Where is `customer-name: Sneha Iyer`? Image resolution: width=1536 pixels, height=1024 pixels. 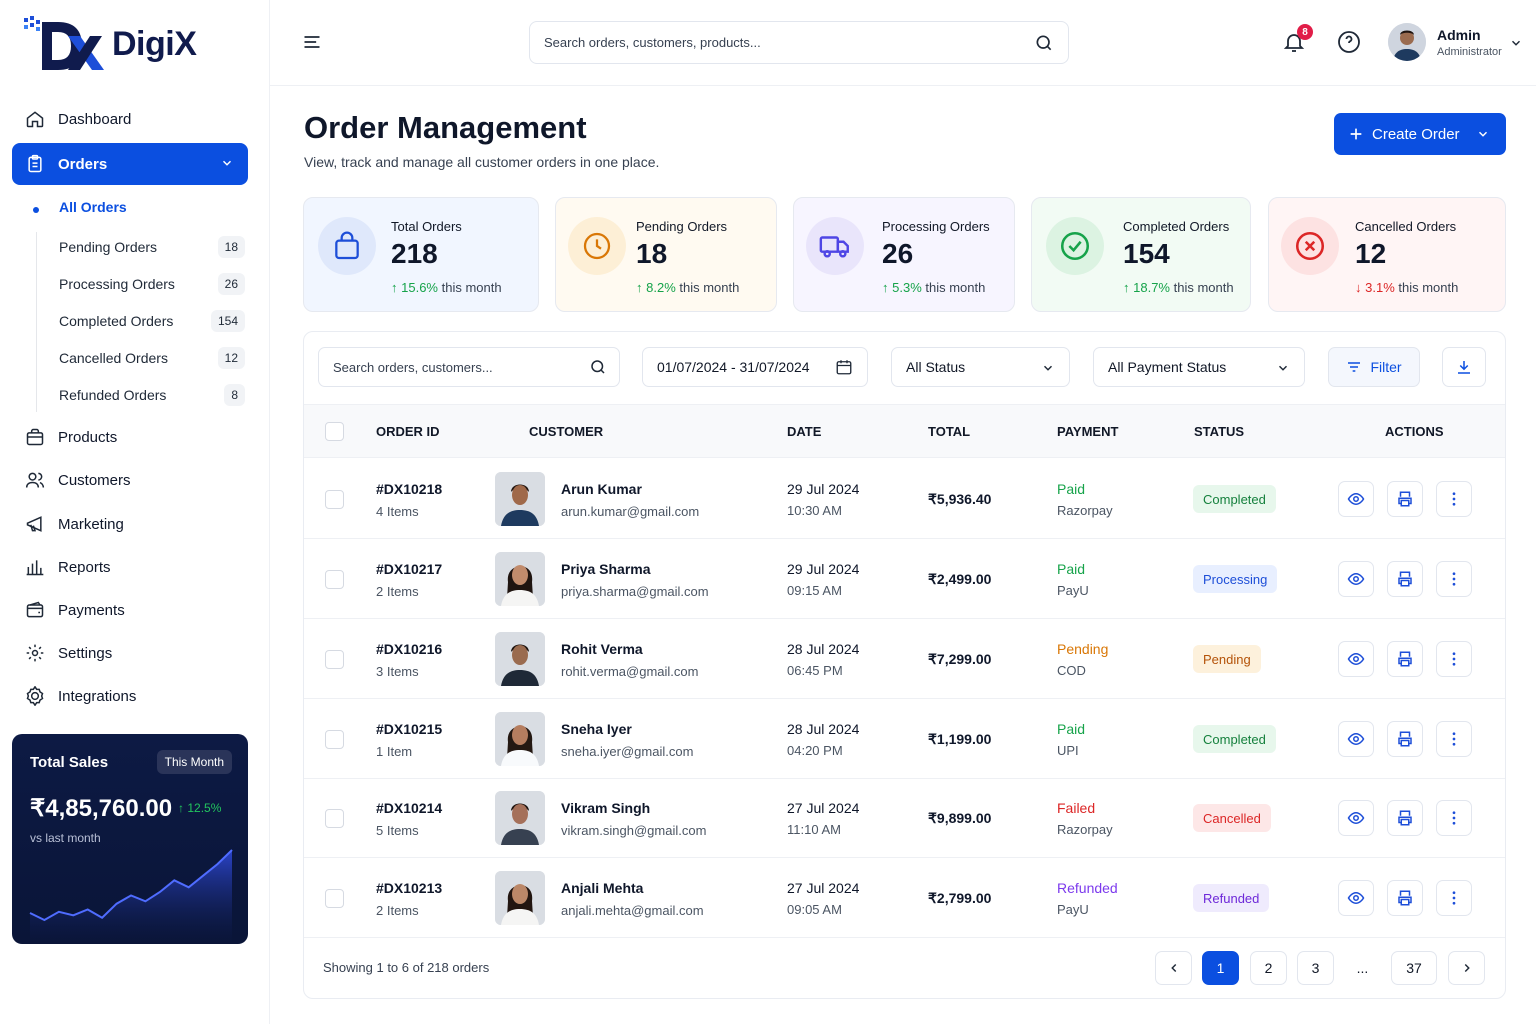
customer-name: Sneha Iyer is located at coordinates (596, 729).